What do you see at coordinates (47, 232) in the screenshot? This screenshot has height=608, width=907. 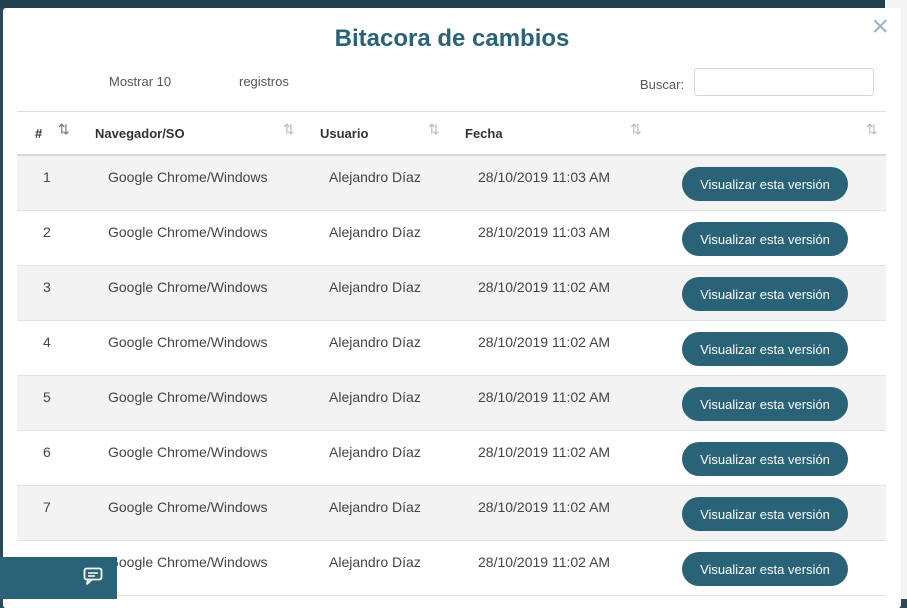 I see `row-number: 2` at bounding box center [47, 232].